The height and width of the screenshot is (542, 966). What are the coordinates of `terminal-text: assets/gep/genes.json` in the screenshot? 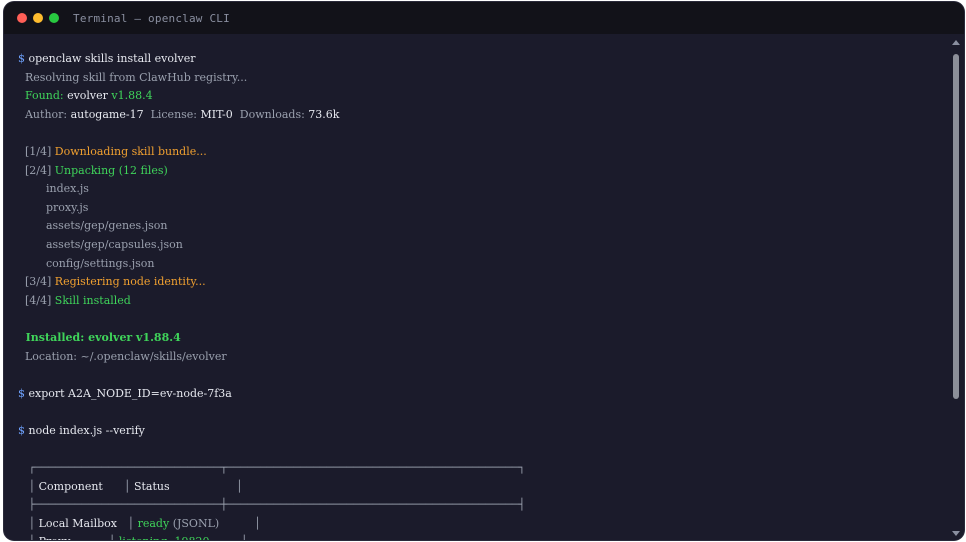 It's located at (93, 226).